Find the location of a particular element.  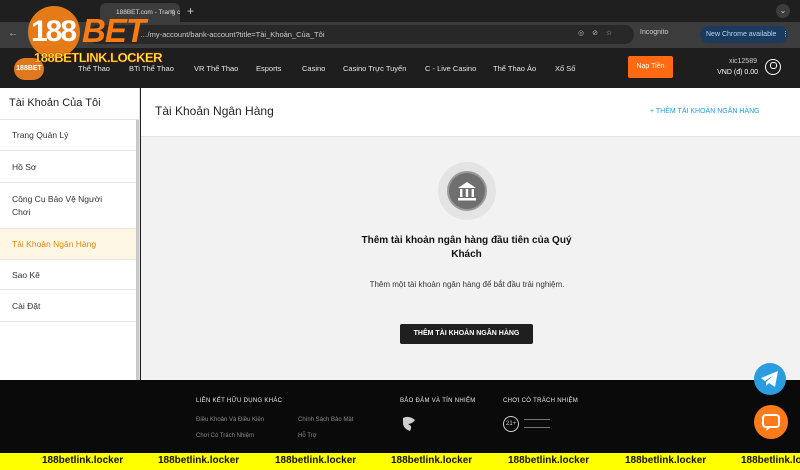

bank-illustration is located at coordinates (467, 191).